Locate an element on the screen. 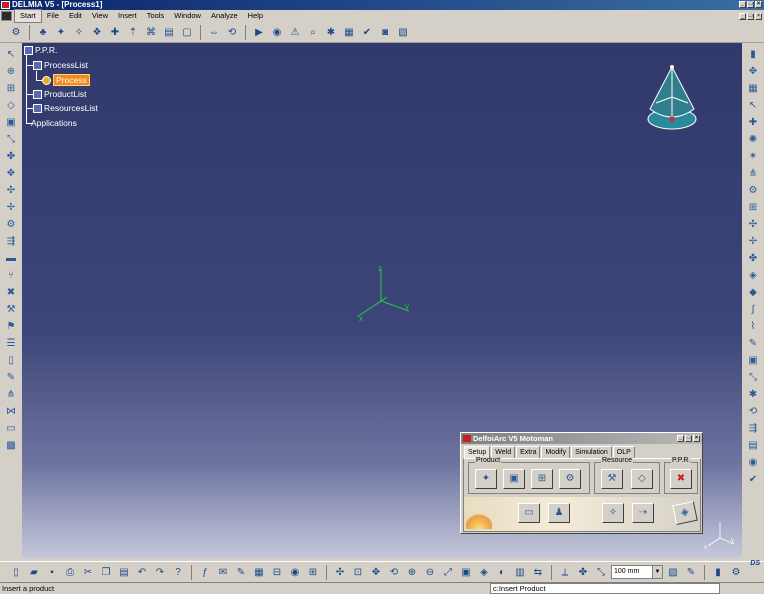 The height and width of the screenshot is (594, 764). teach-icon: ✧ is located at coordinates (79, 32).